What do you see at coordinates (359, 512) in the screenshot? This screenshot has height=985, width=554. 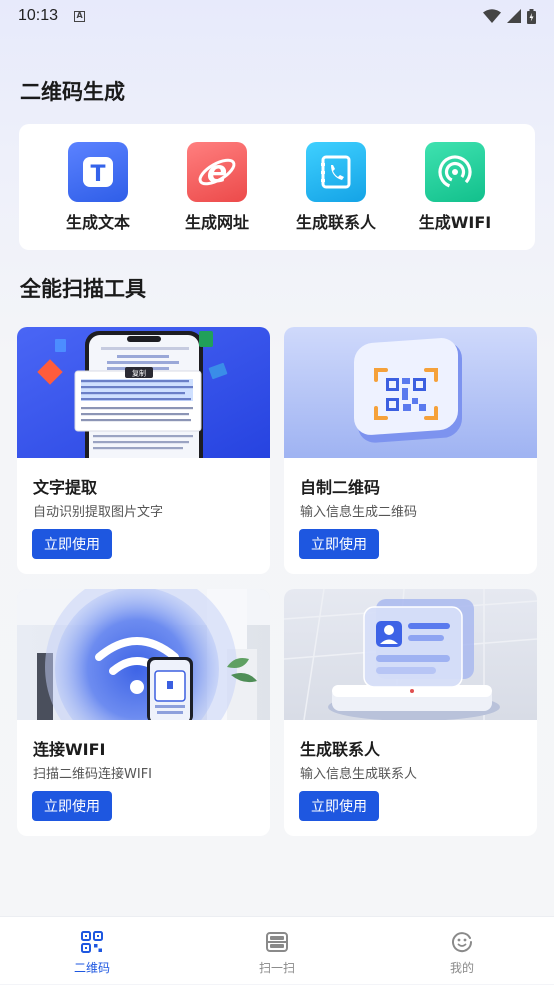 I see `tool-desc: 输入信息生成二维码` at bounding box center [359, 512].